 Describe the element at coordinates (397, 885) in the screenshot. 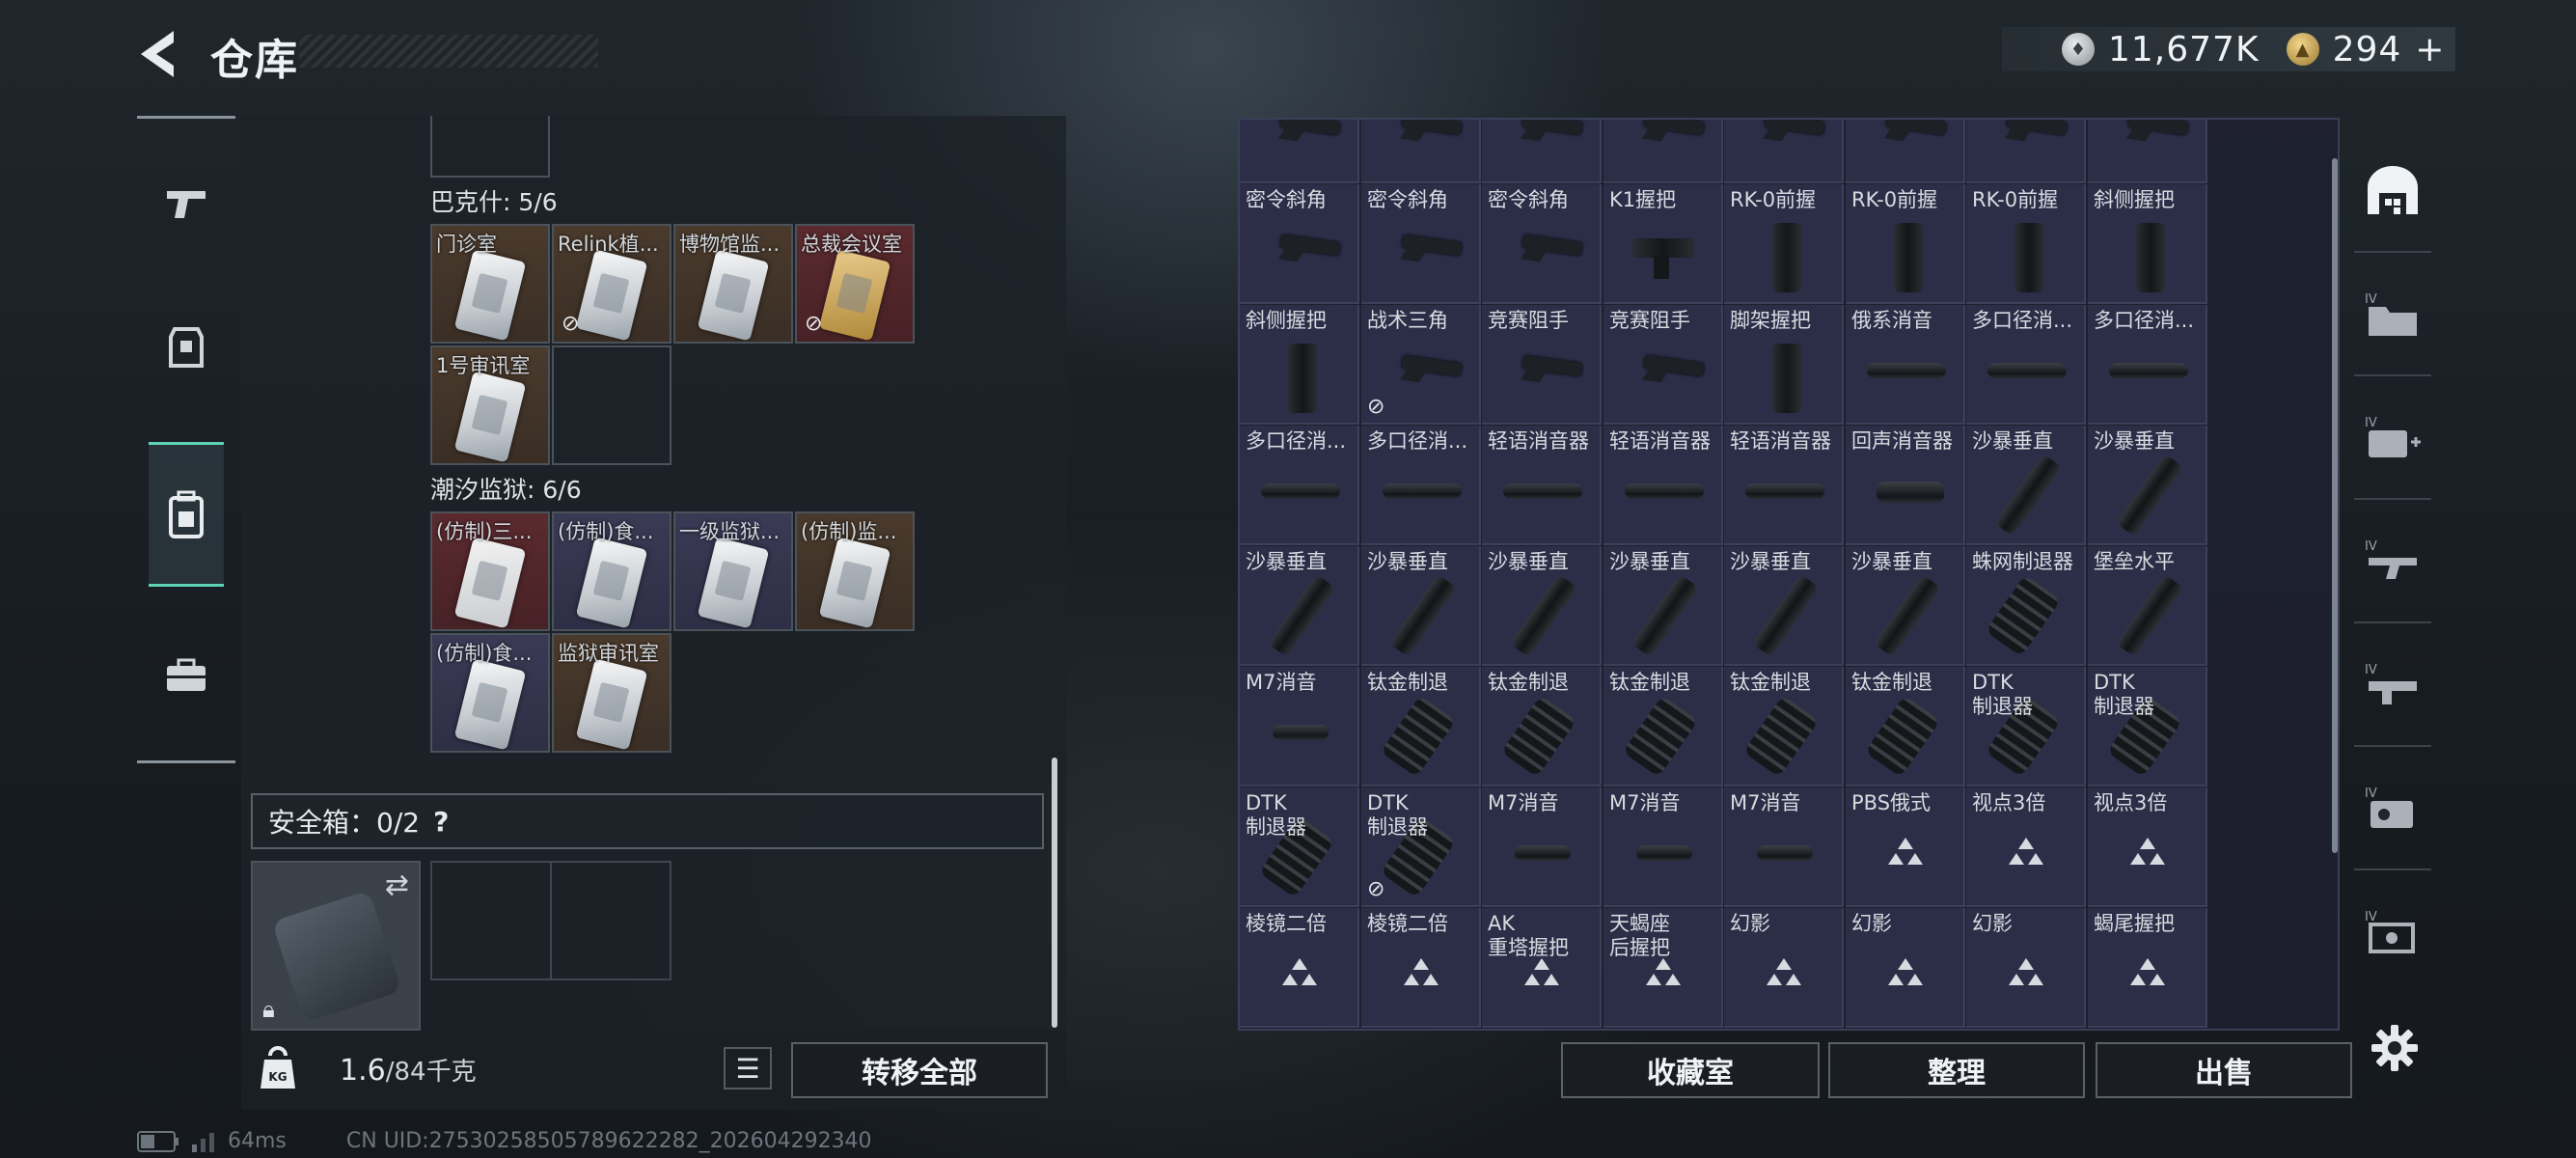

I see `swap-icon: ⇄` at that location.